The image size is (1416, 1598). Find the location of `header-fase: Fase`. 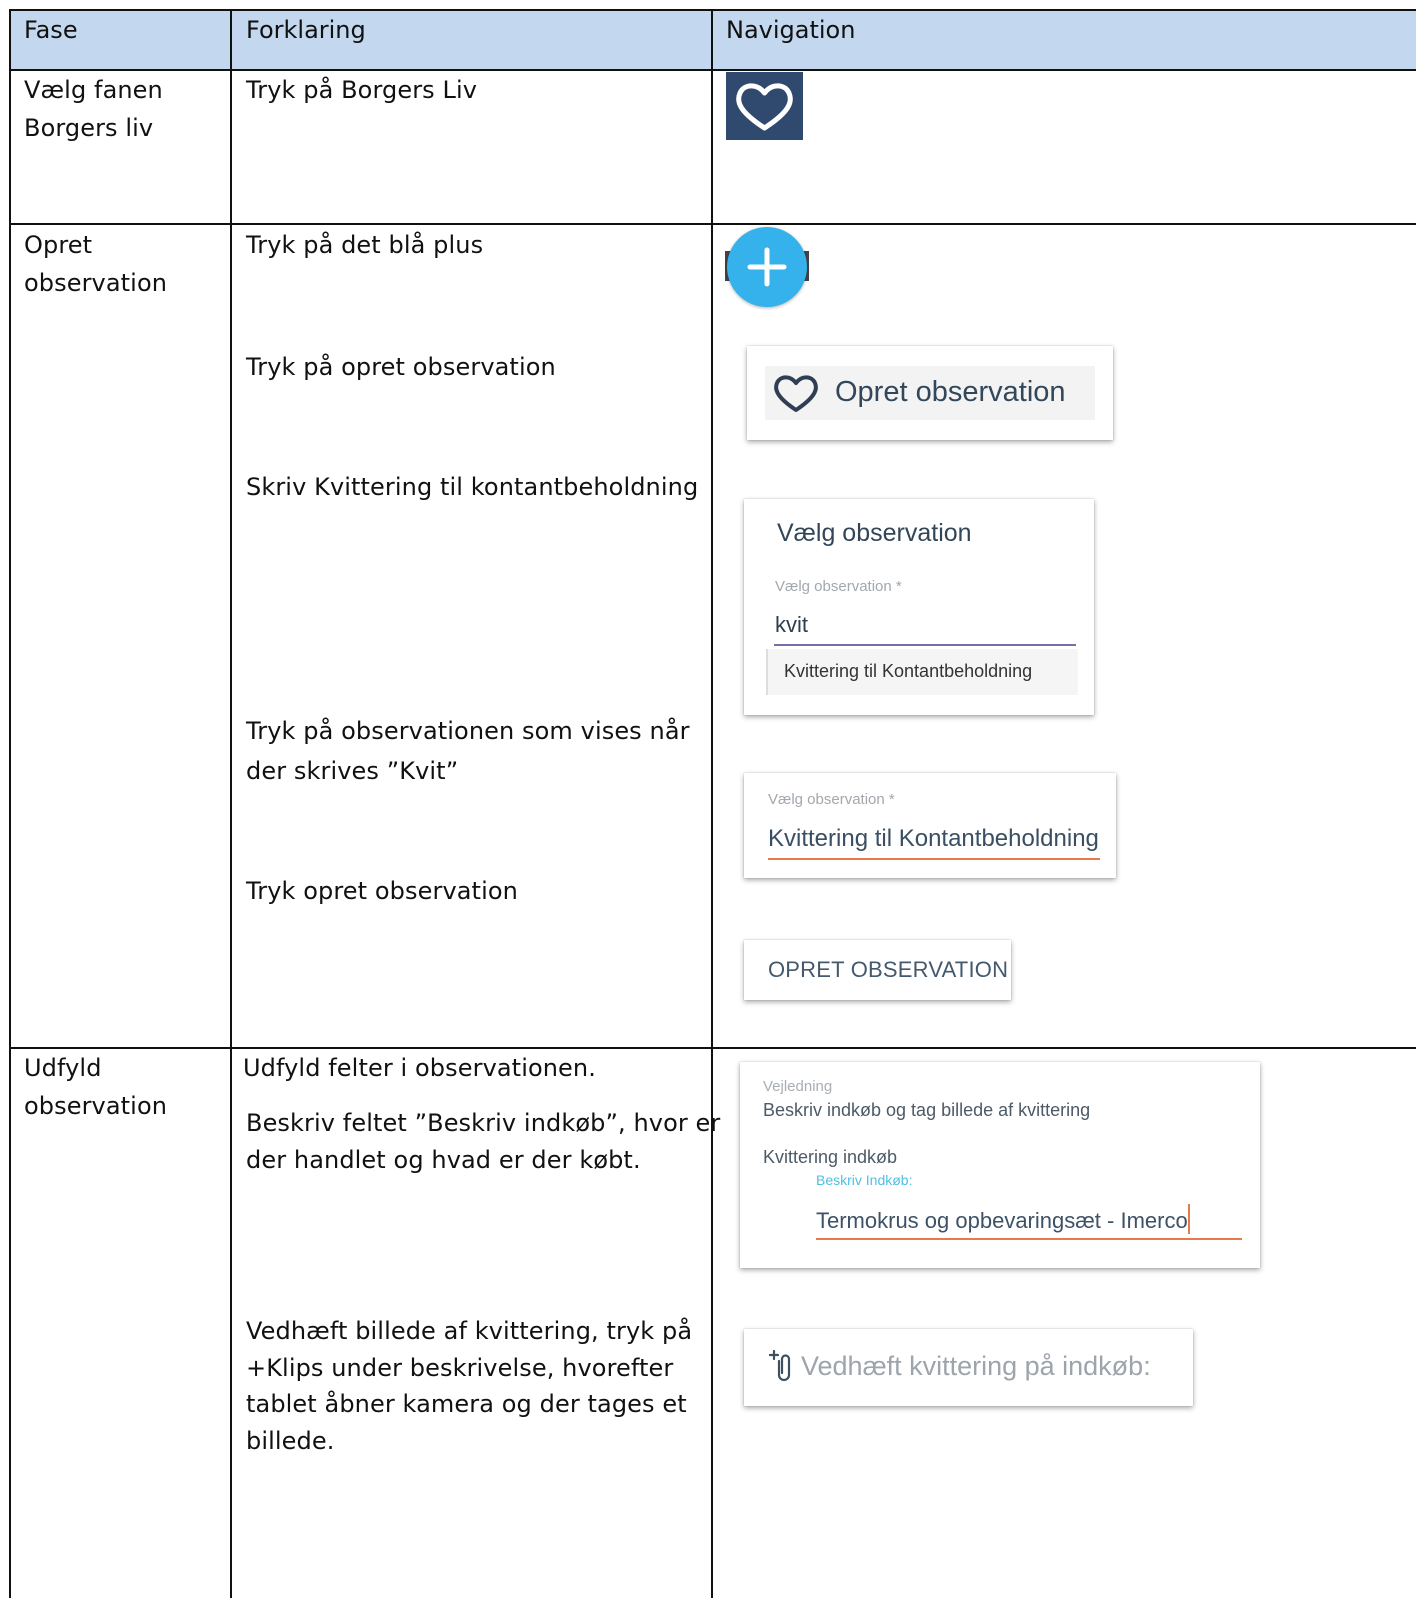

header-fase: Fase is located at coordinates (51, 30).